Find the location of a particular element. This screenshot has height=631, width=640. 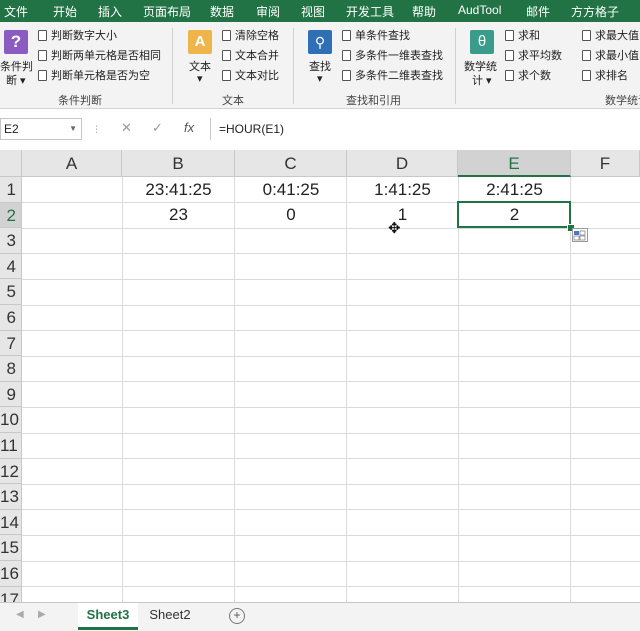

row-header-16: 16 is located at coordinates (11, 574).